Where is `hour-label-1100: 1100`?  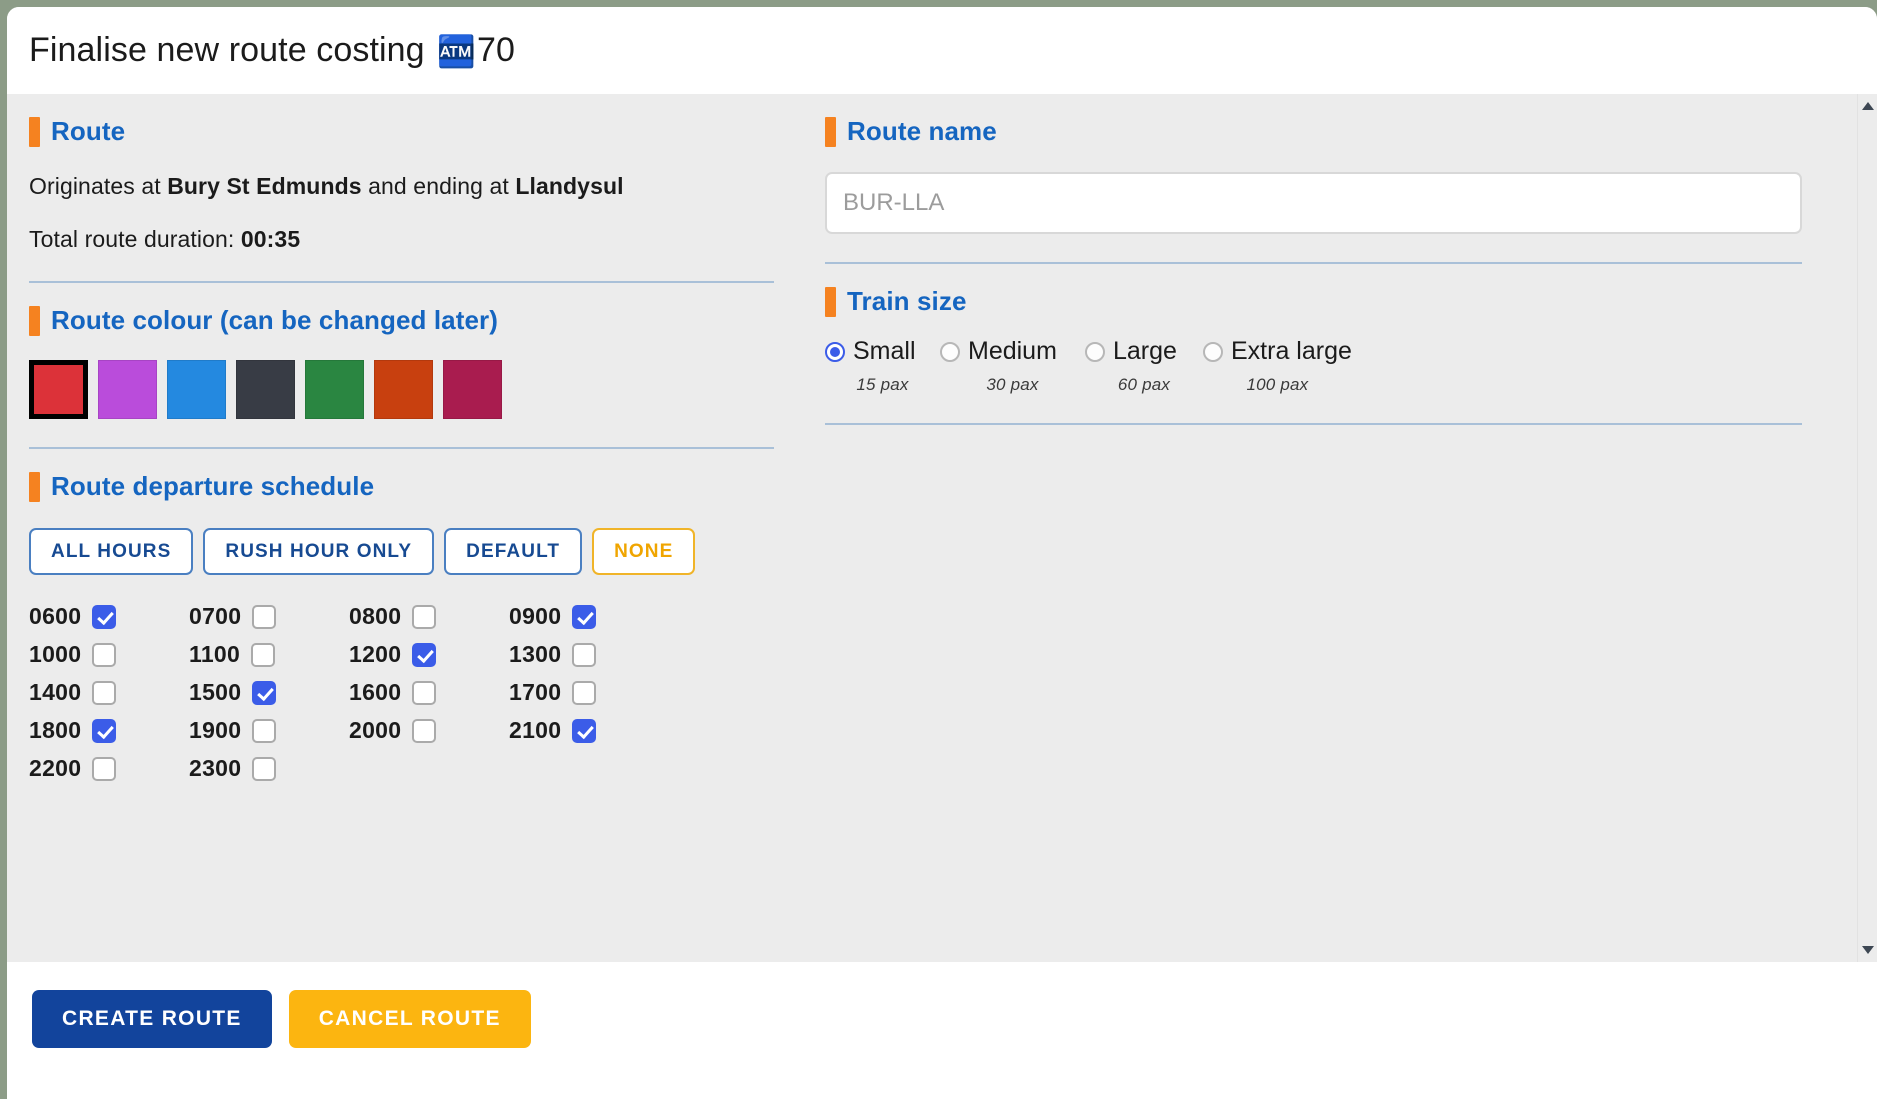
hour-label-1100: 1100 is located at coordinates (215, 654).